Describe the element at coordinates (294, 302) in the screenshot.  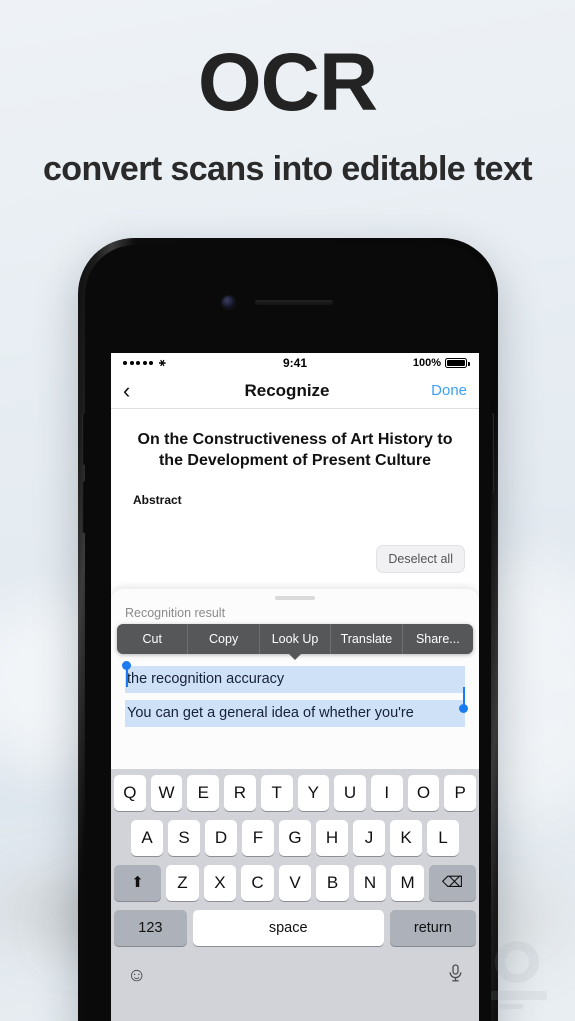
I see `earpiece-speaker` at that location.